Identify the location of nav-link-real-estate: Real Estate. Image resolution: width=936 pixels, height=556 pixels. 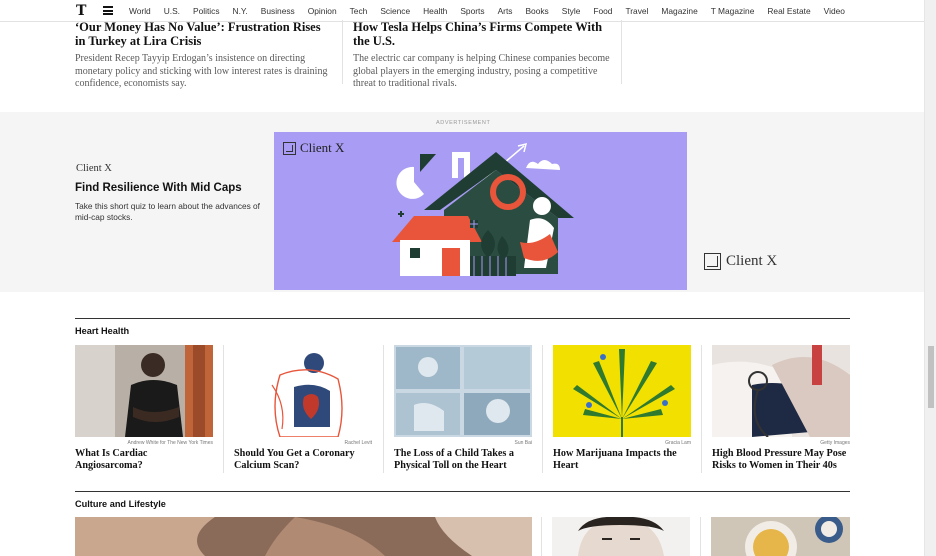
(788, 11).